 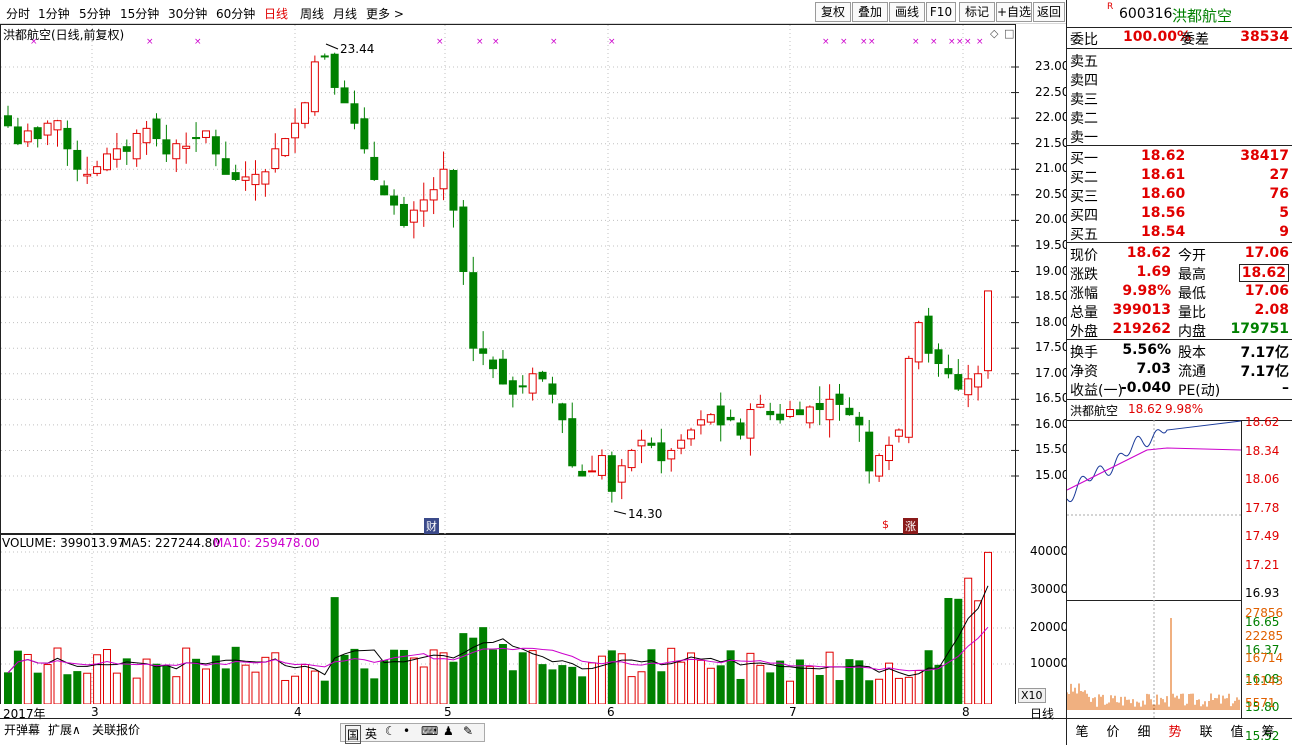 I want to click on stat-value: 9.98%, so click(x=1146, y=291).